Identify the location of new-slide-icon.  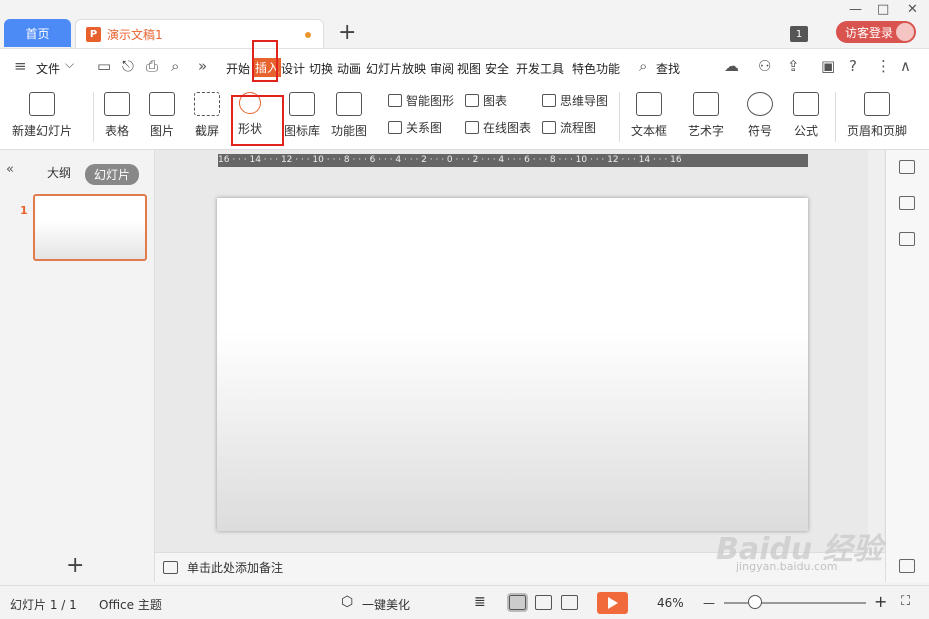
(42, 104).